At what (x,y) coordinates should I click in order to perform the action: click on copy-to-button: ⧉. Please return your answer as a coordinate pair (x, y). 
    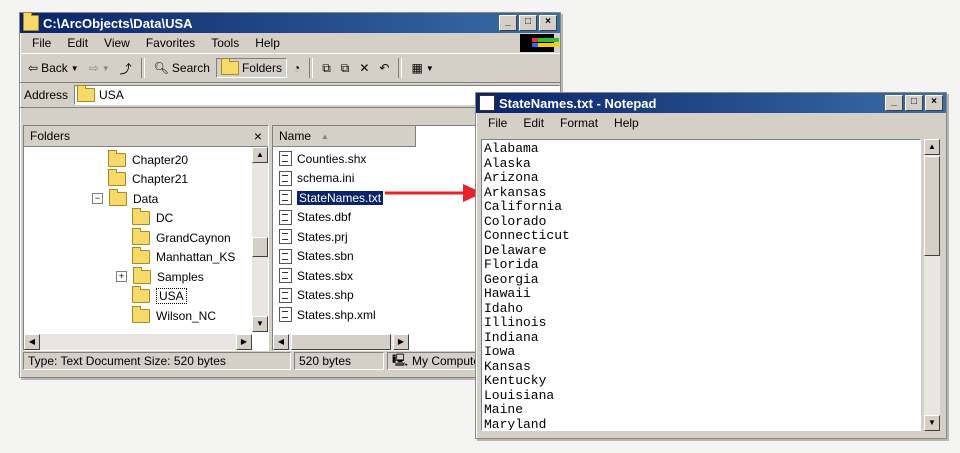
    Looking at the image, I should click on (345, 68).